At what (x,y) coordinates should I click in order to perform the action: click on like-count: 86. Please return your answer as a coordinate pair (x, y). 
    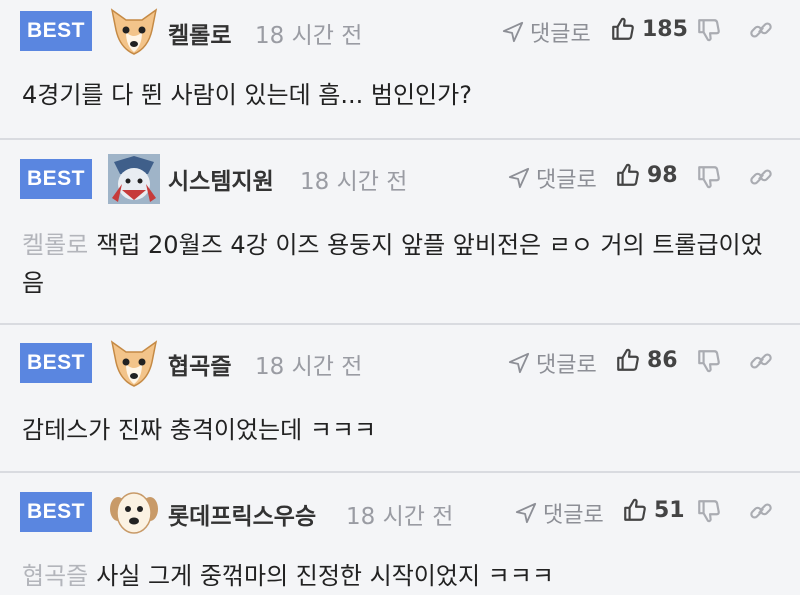
    Looking at the image, I should click on (662, 360).